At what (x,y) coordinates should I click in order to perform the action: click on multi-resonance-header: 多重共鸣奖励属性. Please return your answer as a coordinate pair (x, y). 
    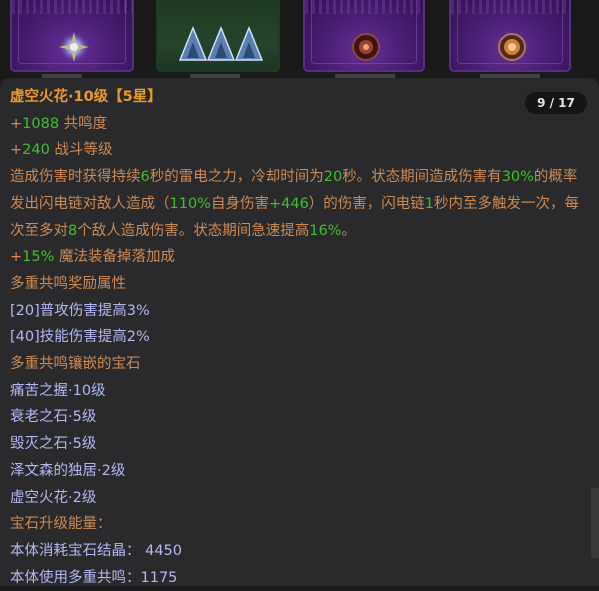
    Looking at the image, I should click on (68, 283).